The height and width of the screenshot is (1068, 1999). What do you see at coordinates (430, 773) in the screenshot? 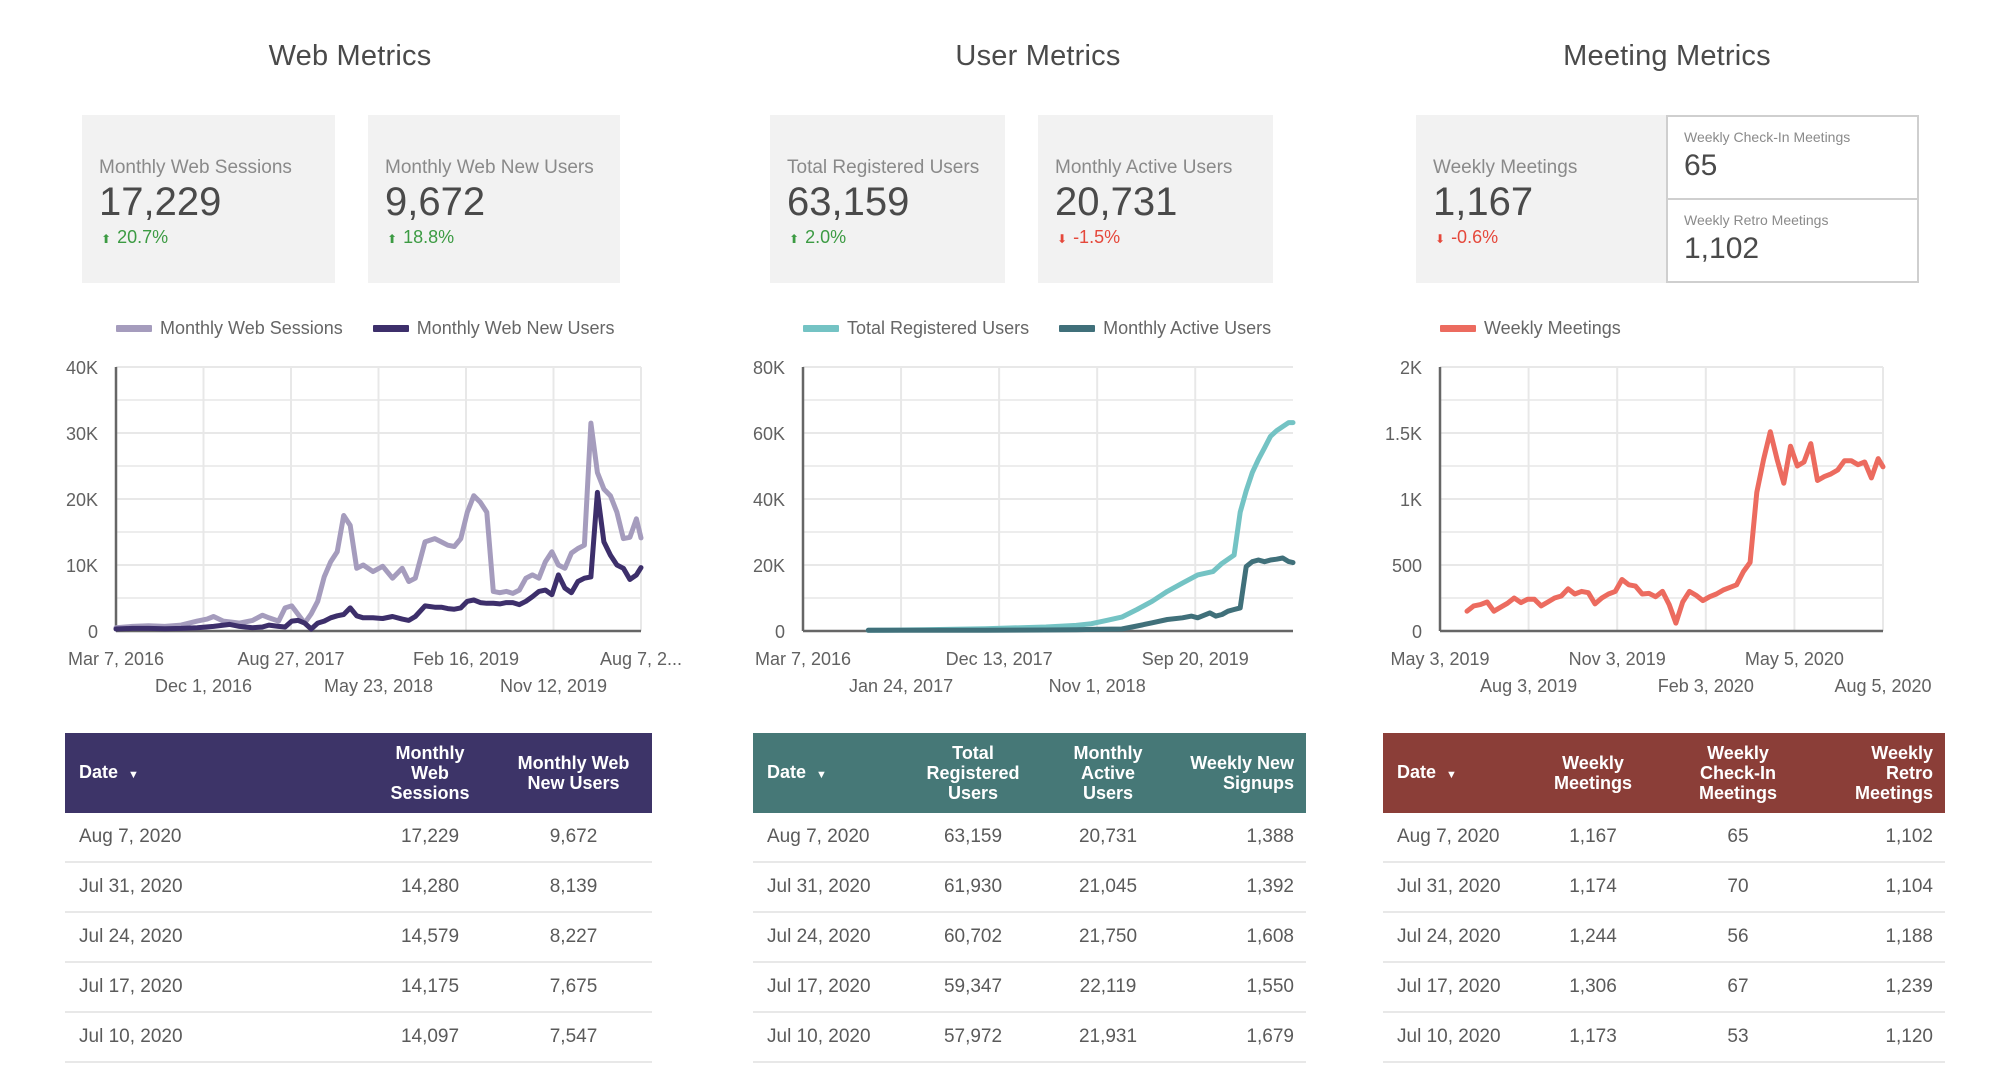
I see `column-header: Monthly Web Sessions` at bounding box center [430, 773].